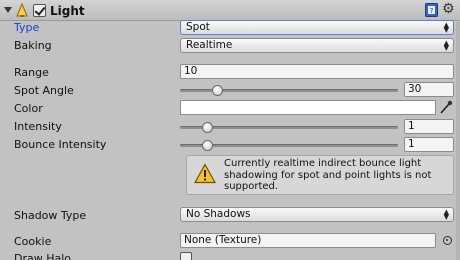 The height and width of the screenshot is (260, 460). I want to click on intensity-slider-thumb, so click(208, 127).